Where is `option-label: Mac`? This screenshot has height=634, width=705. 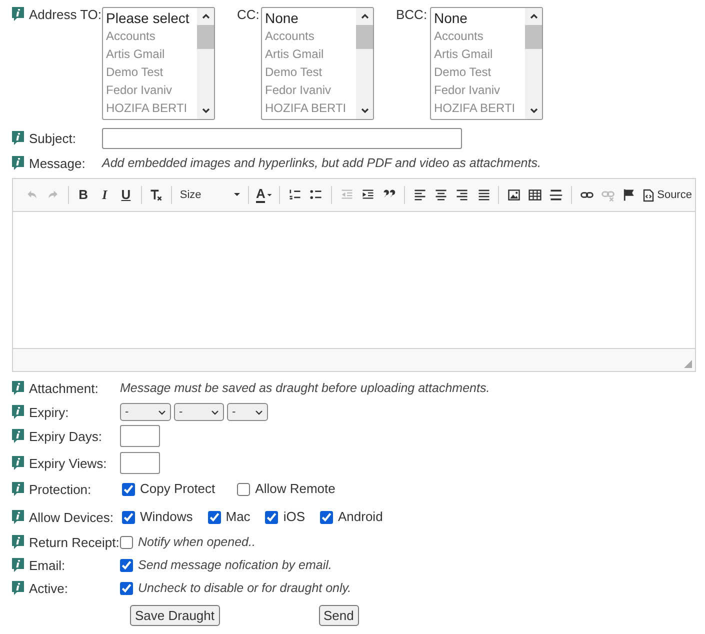 option-label: Mac is located at coordinates (238, 517).